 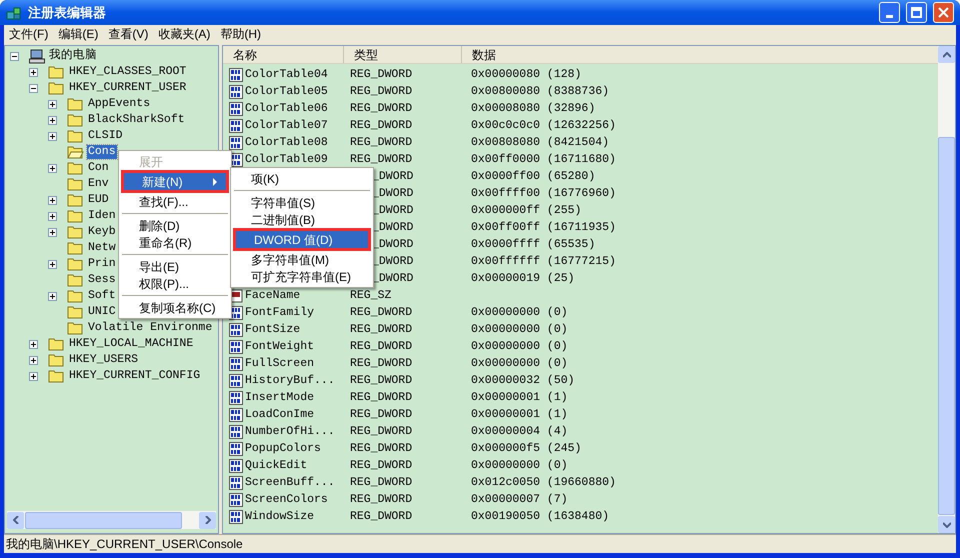 I want to click on value-name: WindowSize, so click(x=279, y=517).